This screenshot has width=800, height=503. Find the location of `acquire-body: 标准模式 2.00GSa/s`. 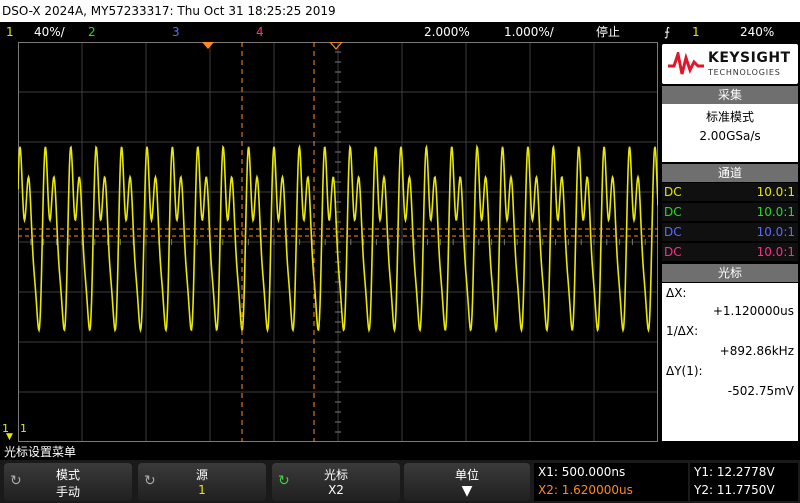

acquire-body: 标准模式 2.00GSa/s is located at coordinates (730, 133).